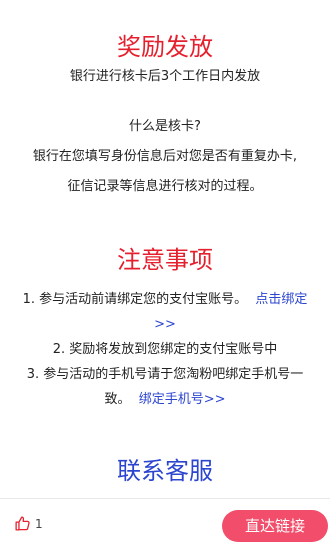 This screenshot has height=553, width=330. I want to click on notes-item-3: 3. 参与活动的手机号请于您淘粉吧绑定手机号一, so click(165, 374).